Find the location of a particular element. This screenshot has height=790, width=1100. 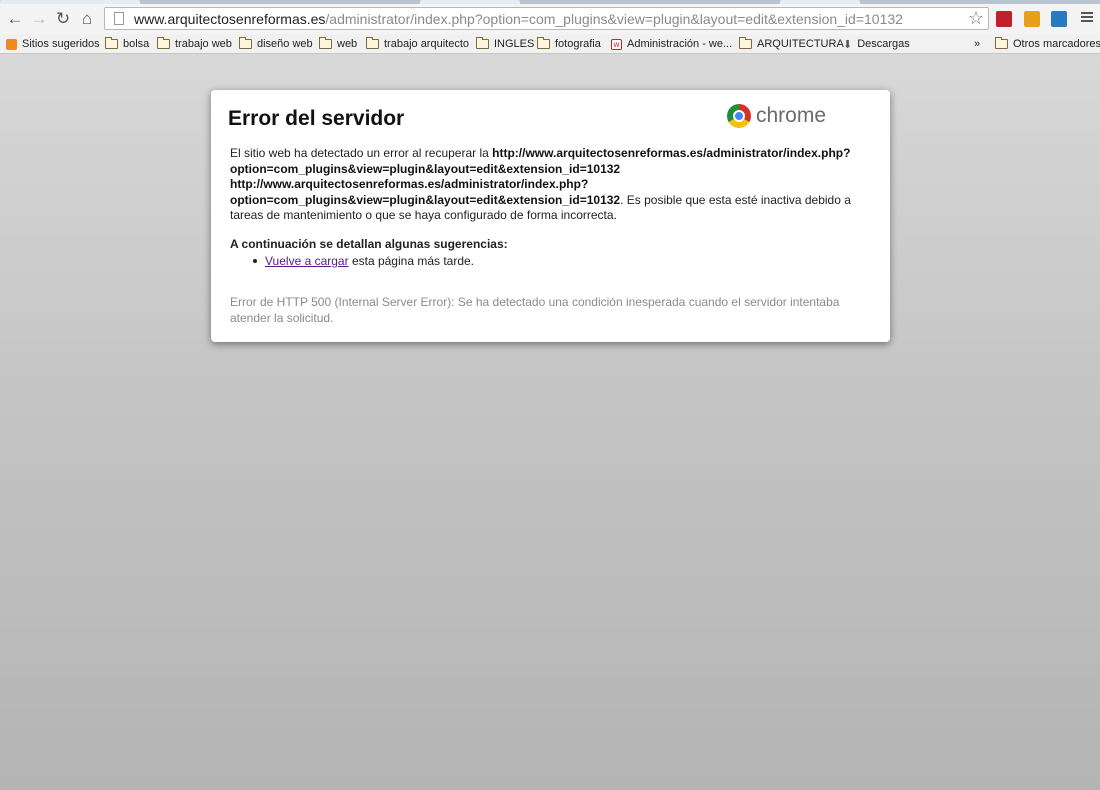

suggested-sites-icon is located at coordinates (11, 44).